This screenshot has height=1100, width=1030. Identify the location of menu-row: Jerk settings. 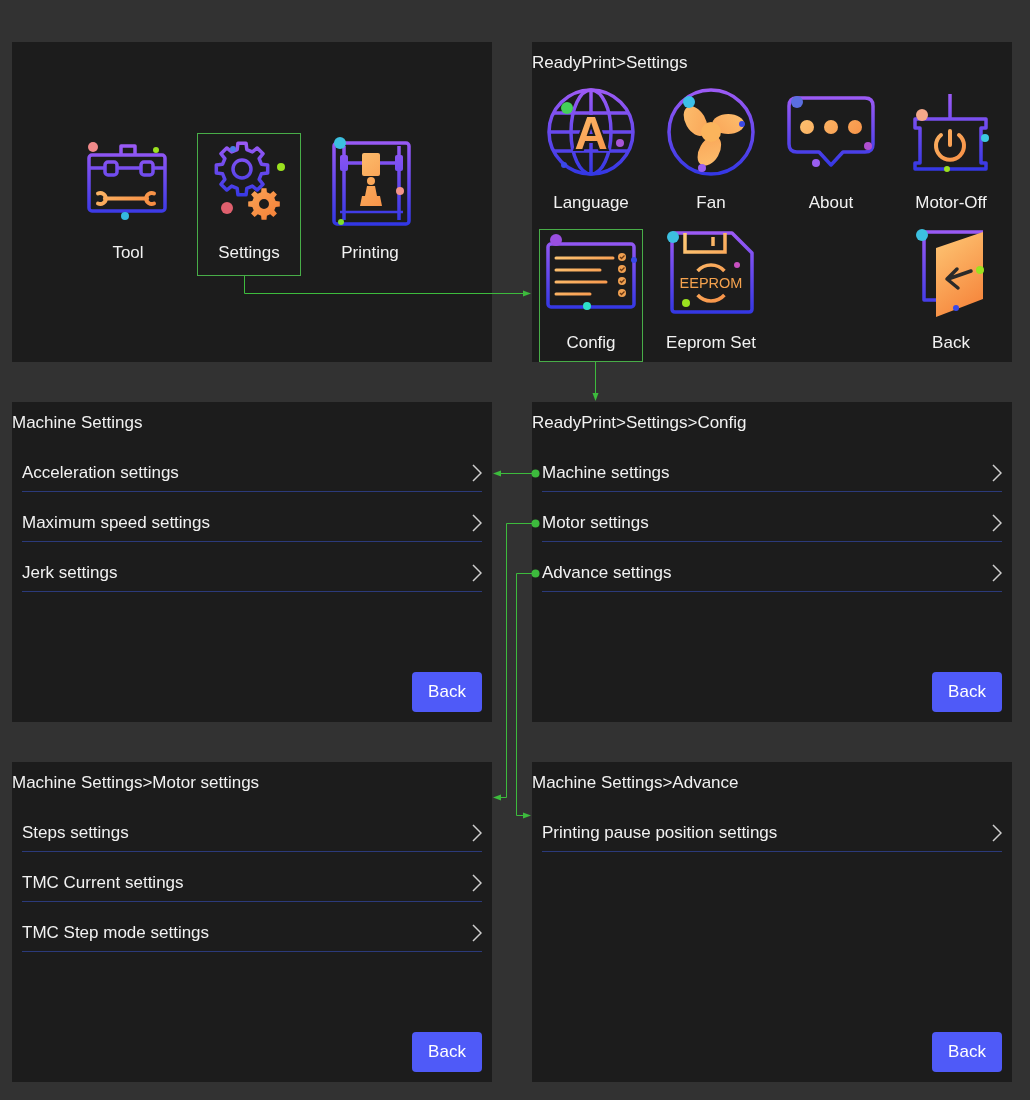
(252, 567).